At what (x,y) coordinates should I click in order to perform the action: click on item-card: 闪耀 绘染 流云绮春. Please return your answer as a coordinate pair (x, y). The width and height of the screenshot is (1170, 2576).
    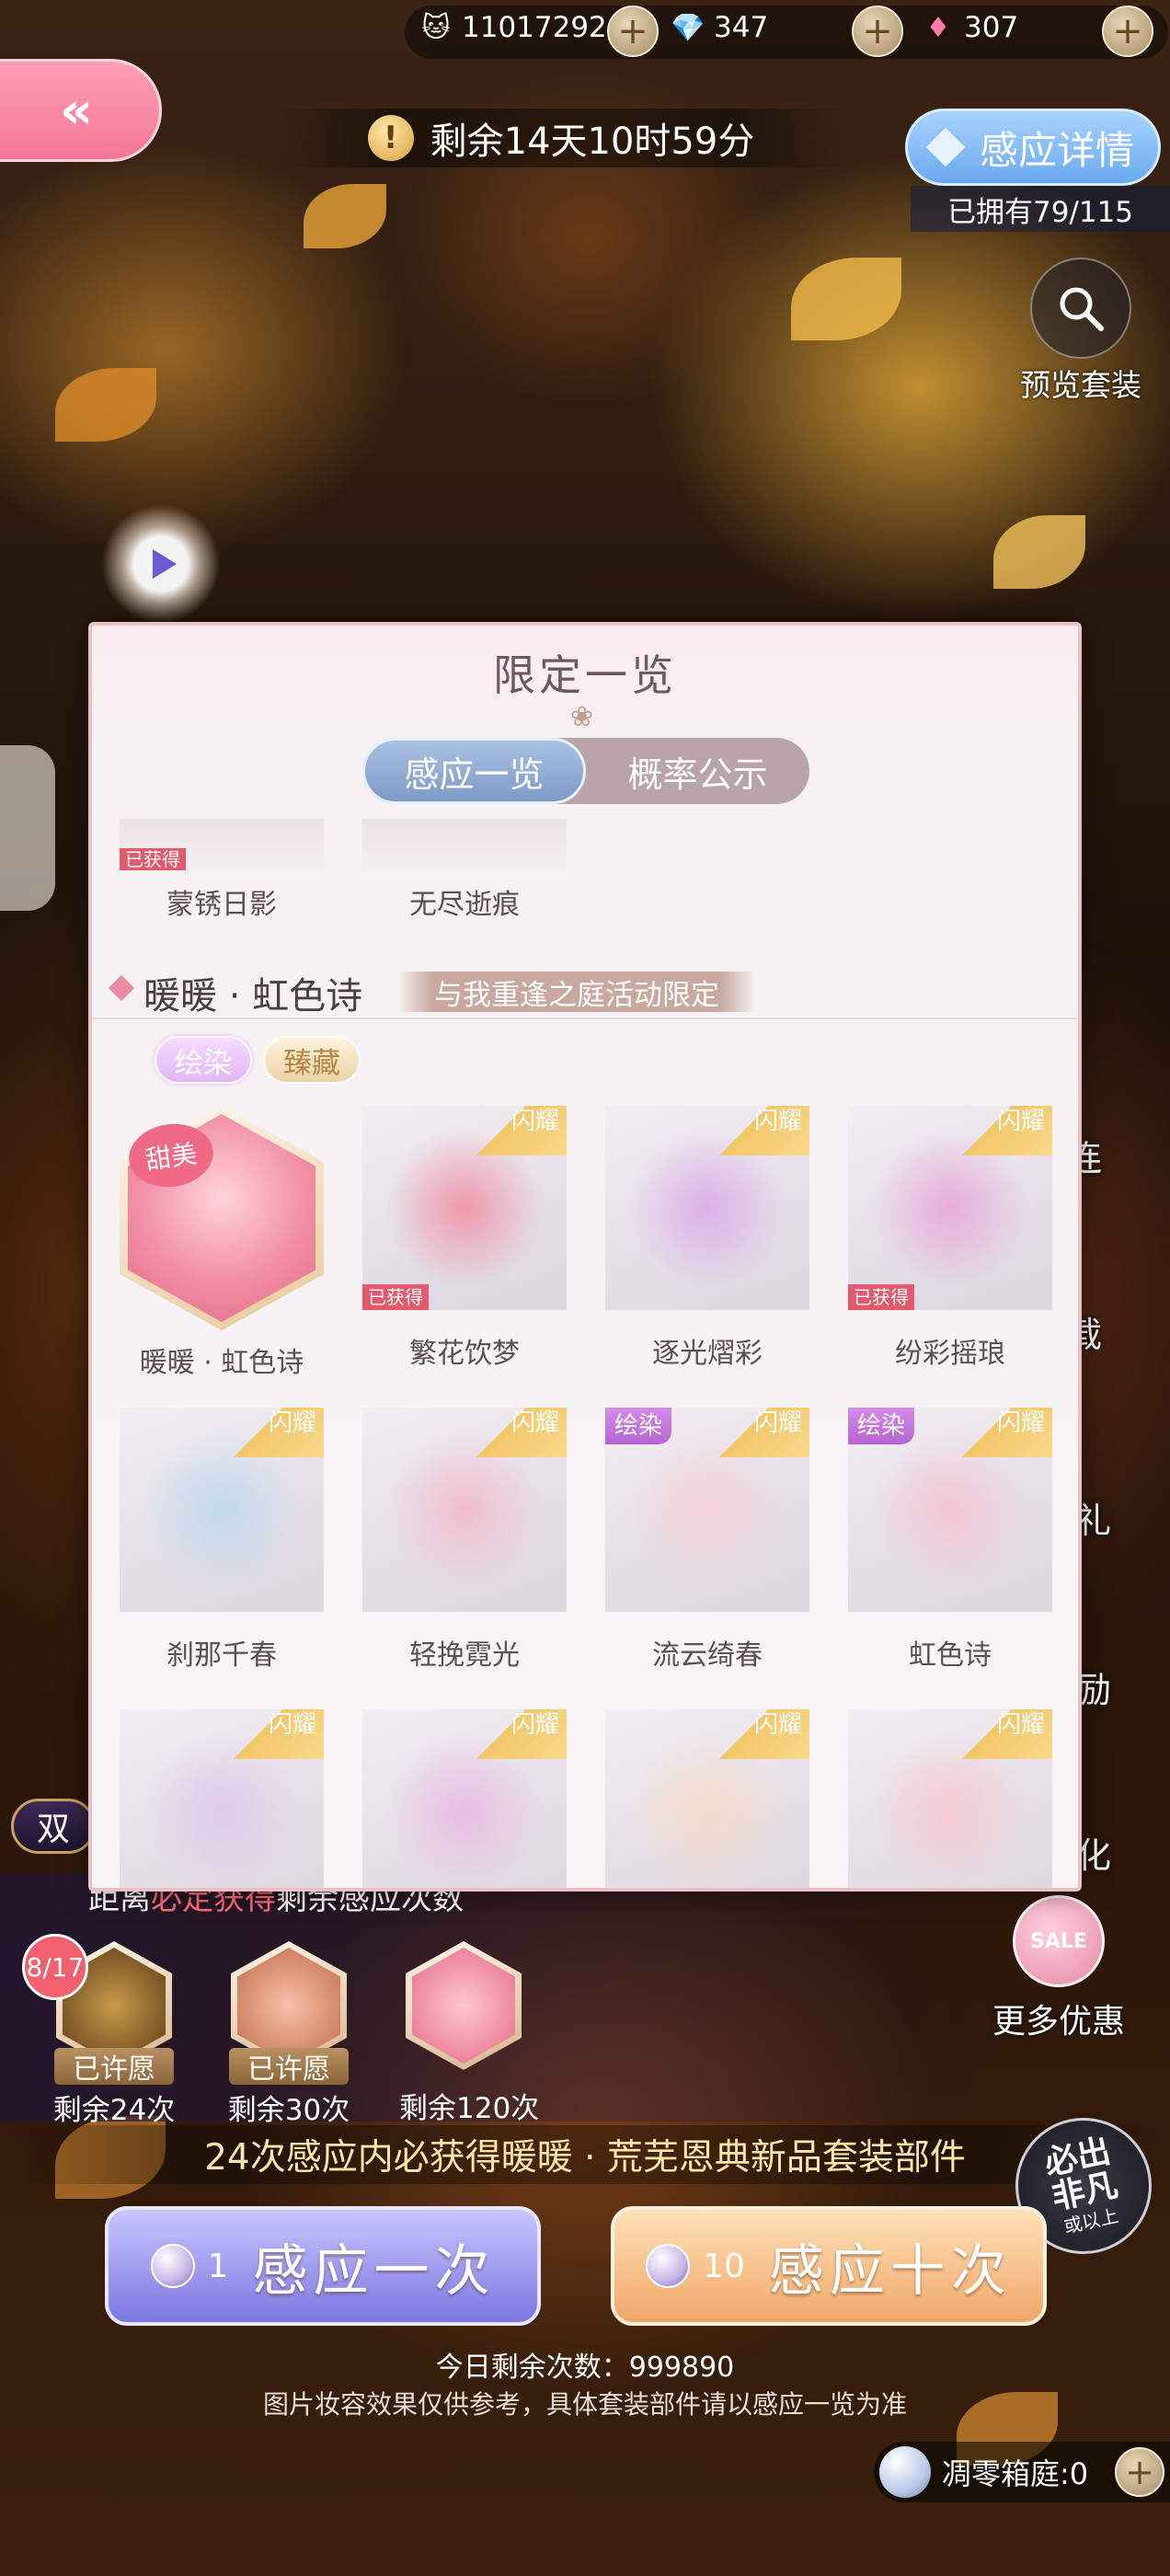
    Looking at the image, I should click on (707, 1540).